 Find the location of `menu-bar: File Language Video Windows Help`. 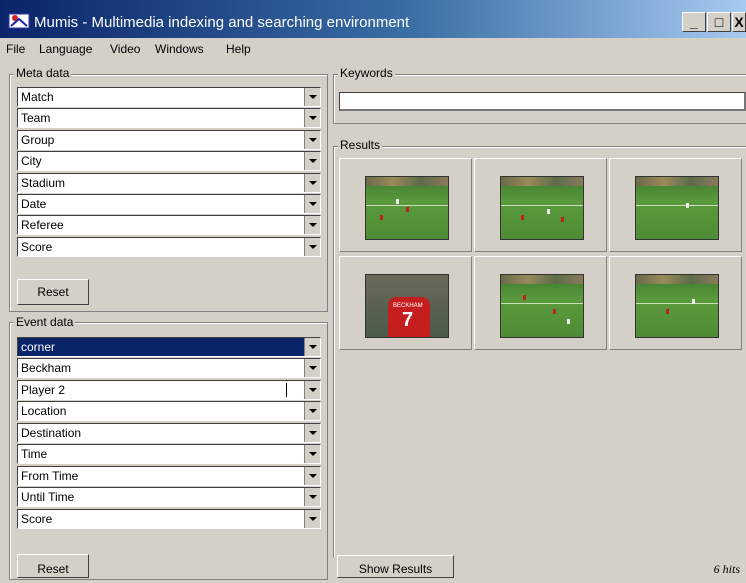

menu-bar: File Language Video Windows Help is located at coordinates (373, 48).